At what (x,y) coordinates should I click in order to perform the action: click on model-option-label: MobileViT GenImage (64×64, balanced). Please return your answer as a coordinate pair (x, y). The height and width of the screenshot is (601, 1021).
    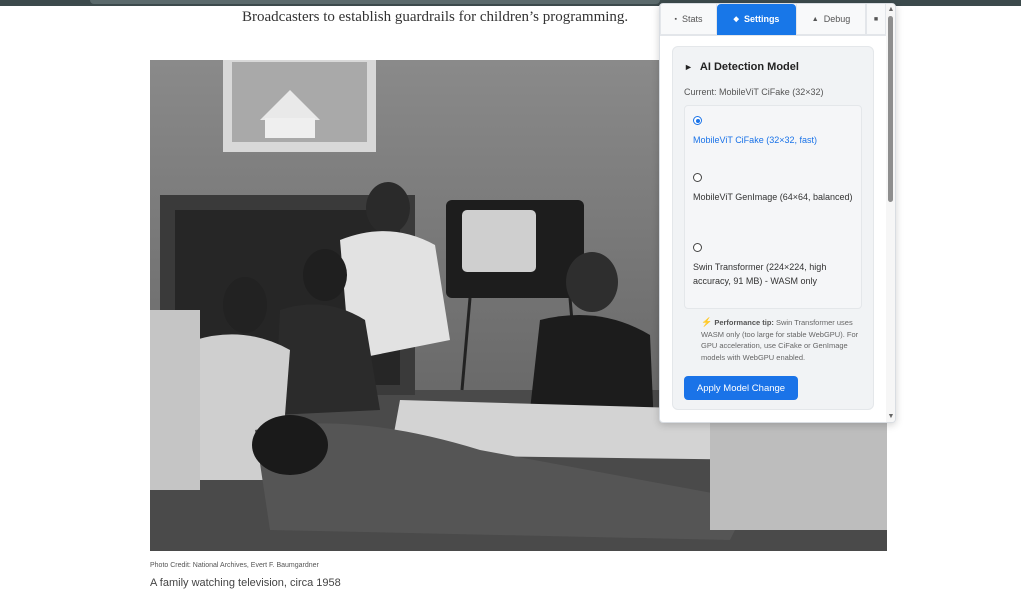
    Looking at the image, I should click on (773, 197).